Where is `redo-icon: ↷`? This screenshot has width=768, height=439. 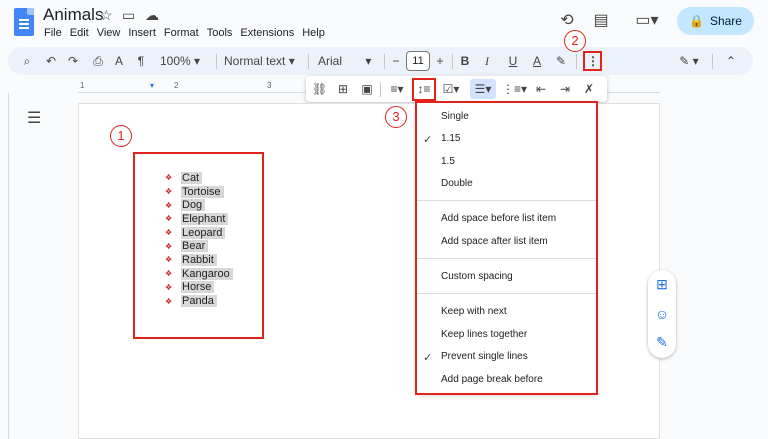 redo-icon: ↷ is located at coordinates (73, 61).